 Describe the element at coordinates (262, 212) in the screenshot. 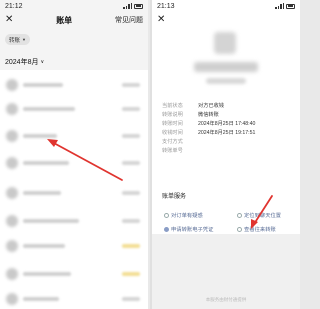

I see `annotation-arrow-right` at that location.